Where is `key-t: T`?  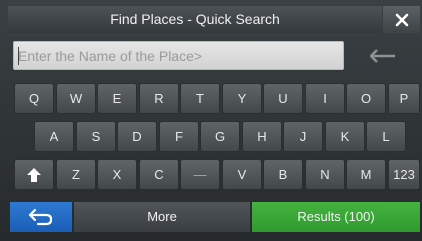
key-t: T is located at coordinates (200, 98).